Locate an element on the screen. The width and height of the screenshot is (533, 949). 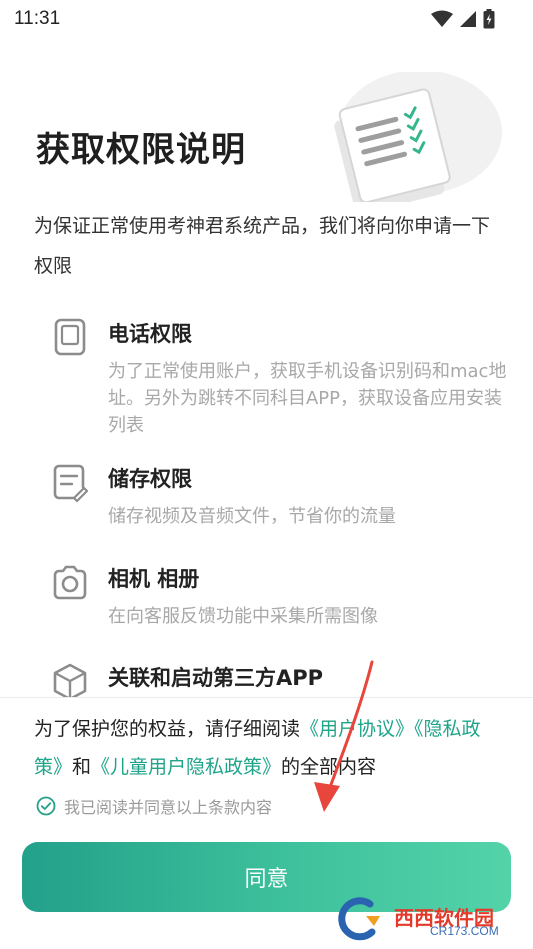
wifi-icon is located at coordinates (442, 18).